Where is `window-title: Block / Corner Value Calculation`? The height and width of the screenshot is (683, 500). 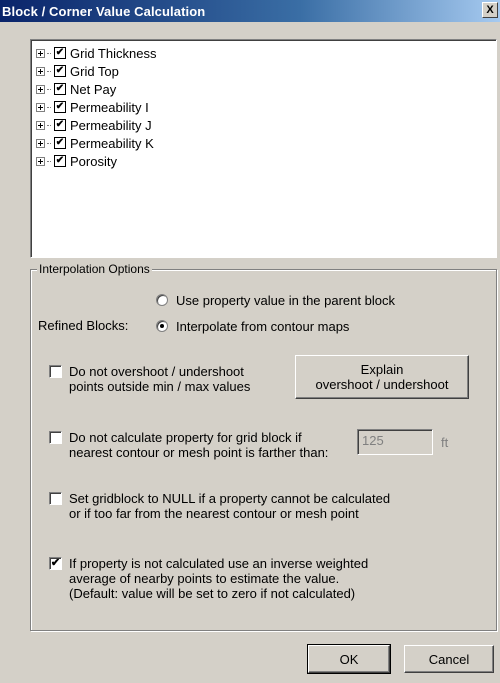
window-title: Block / Corner Value Calculation is located at coordinates (104, 11).